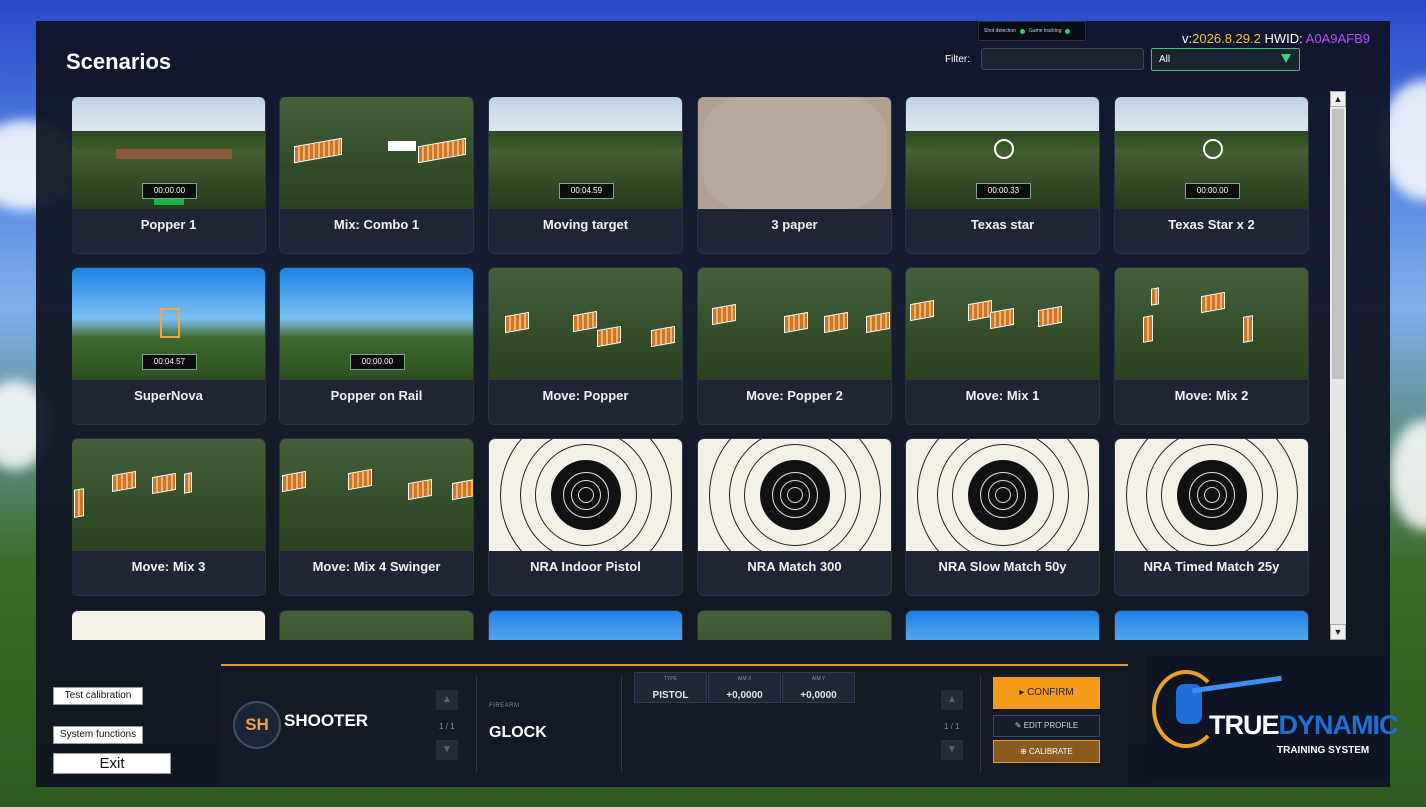 The width and height of the screenshot is (1426, 807). What do you see at coordinates (1045, 31) in the screenshot?
I see `status-game-tracking-label: Game tracking` at bounding box center [1045, 31].